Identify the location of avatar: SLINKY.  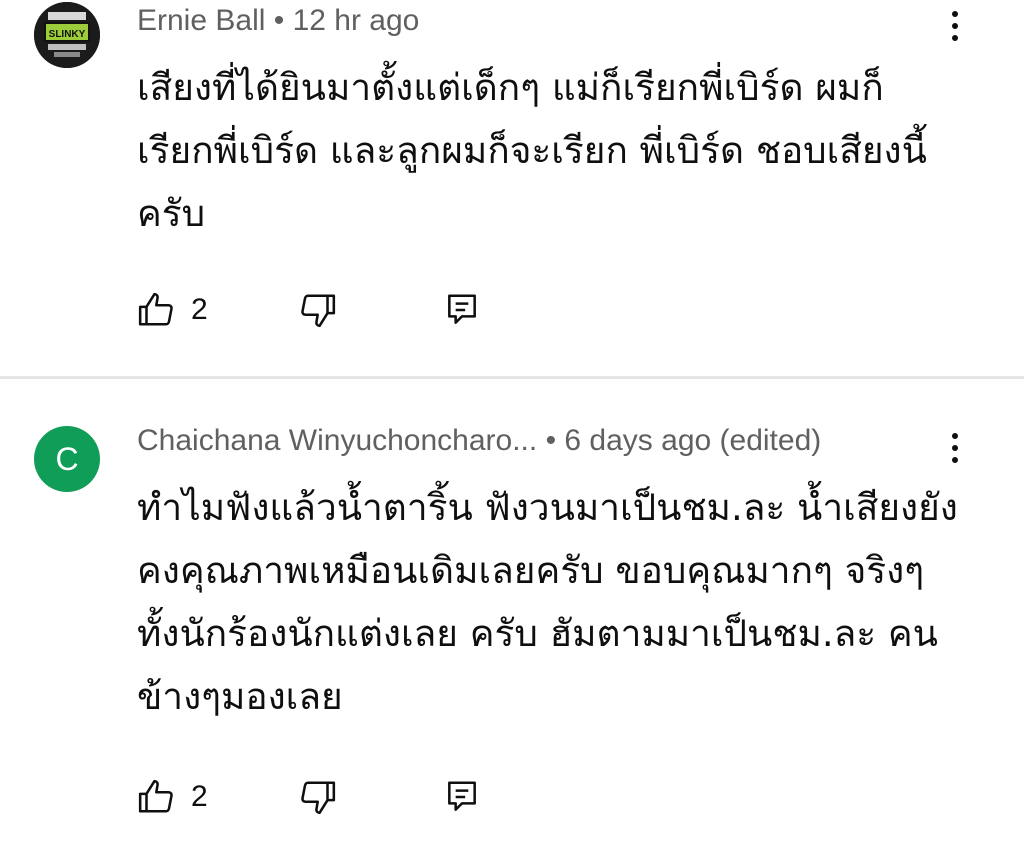
(67, 35).